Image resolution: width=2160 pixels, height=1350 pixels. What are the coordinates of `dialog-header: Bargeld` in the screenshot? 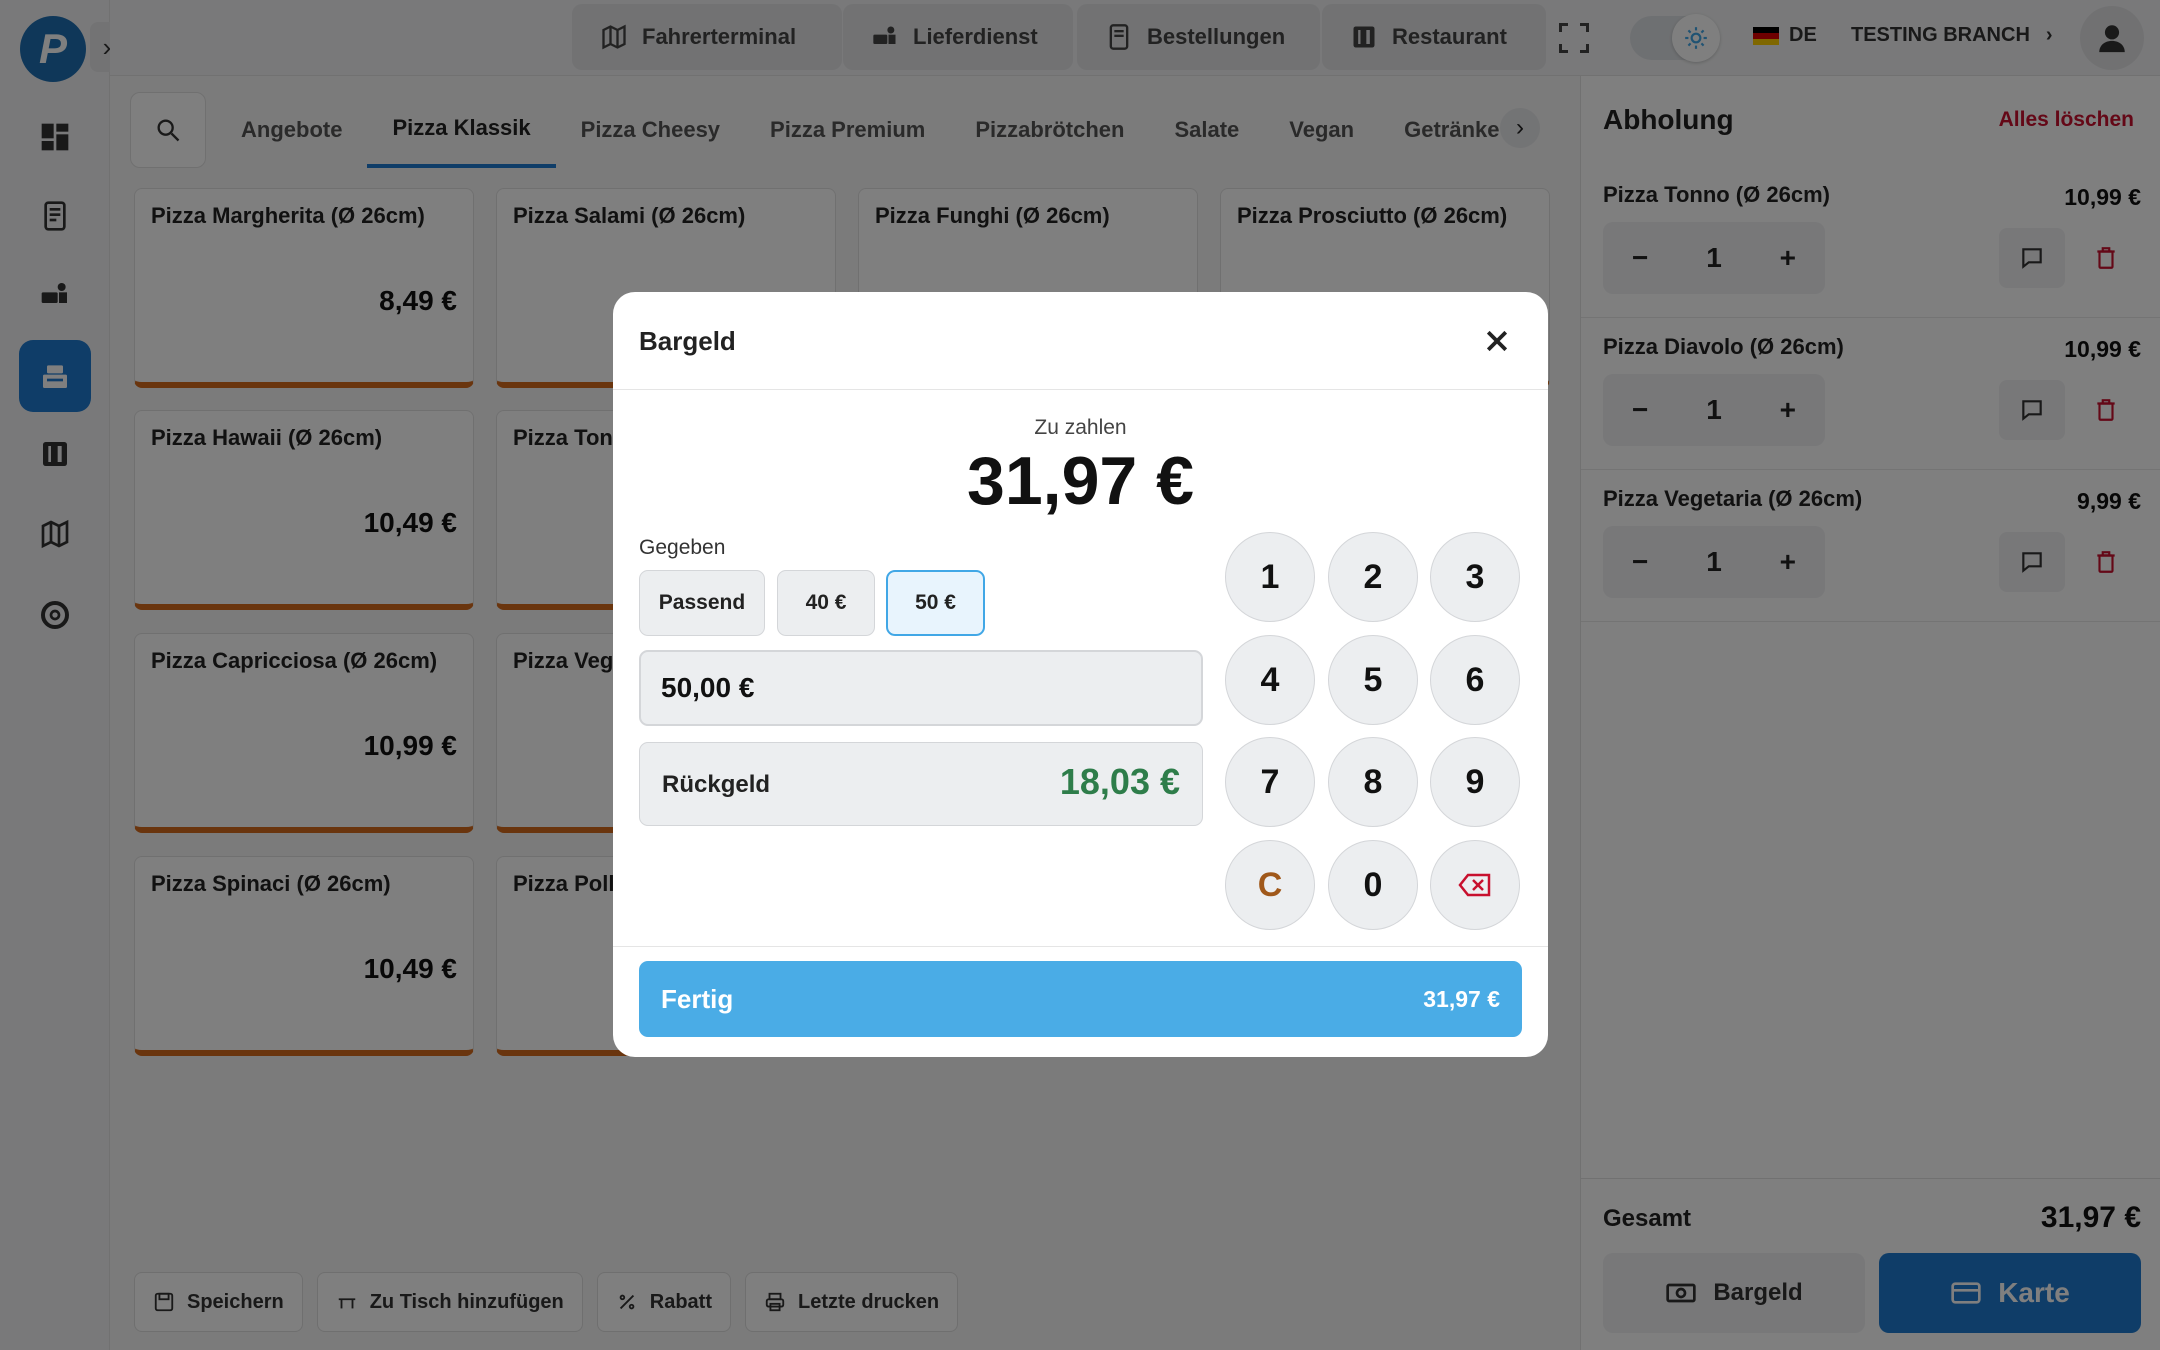 It's located at (1080, 341).